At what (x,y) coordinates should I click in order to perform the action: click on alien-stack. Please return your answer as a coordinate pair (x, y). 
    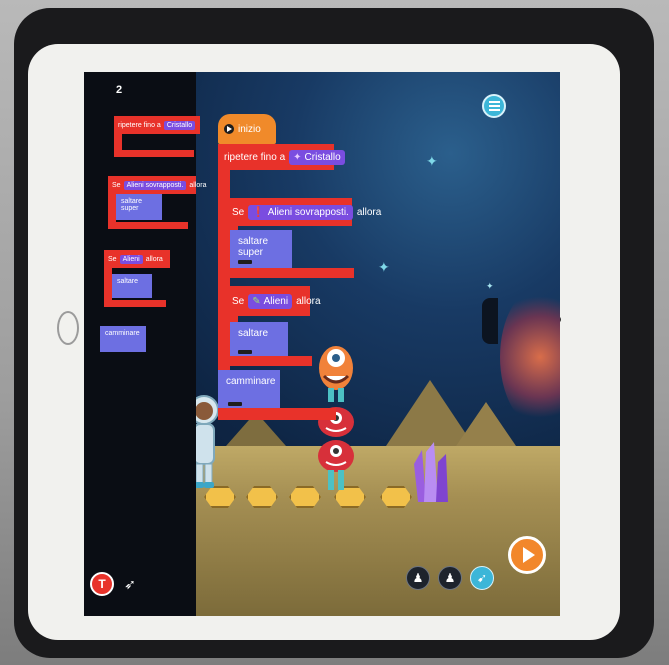
    Looking at the image, I should click on (336, 418).